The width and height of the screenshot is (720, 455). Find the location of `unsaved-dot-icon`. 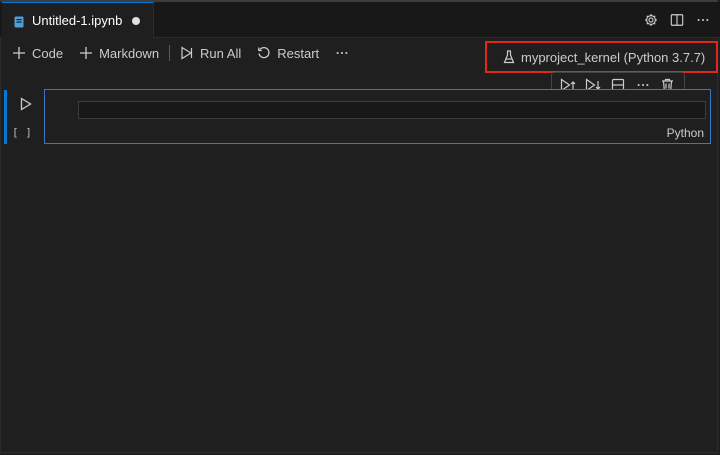

unsaved-dot-icon is located at coordinates (136, 20).